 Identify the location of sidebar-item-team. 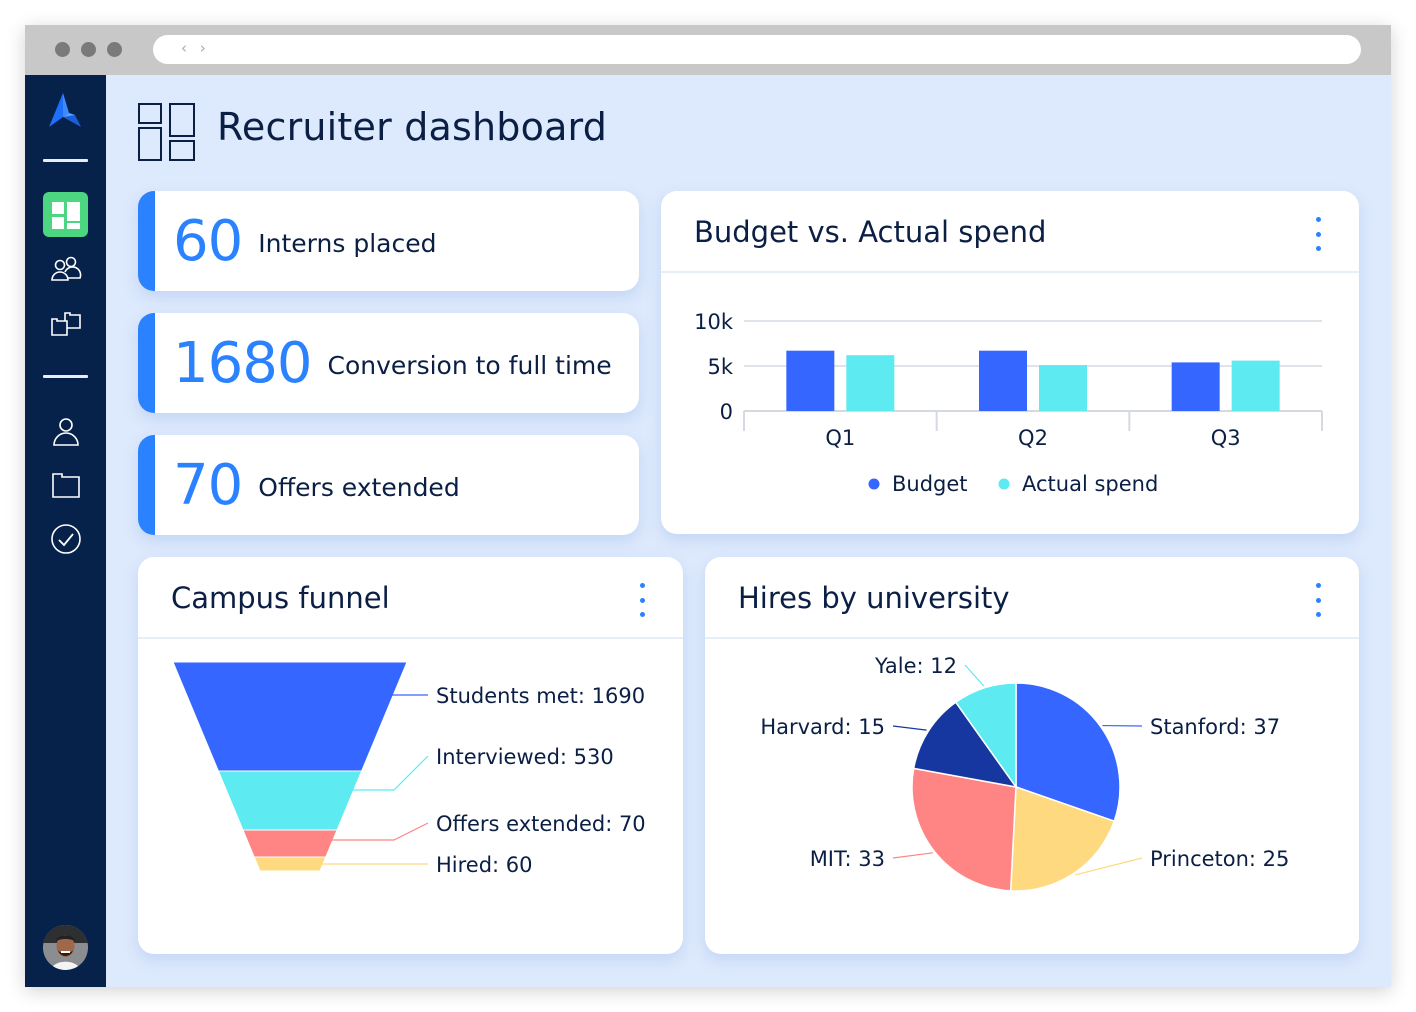
(66, 270).